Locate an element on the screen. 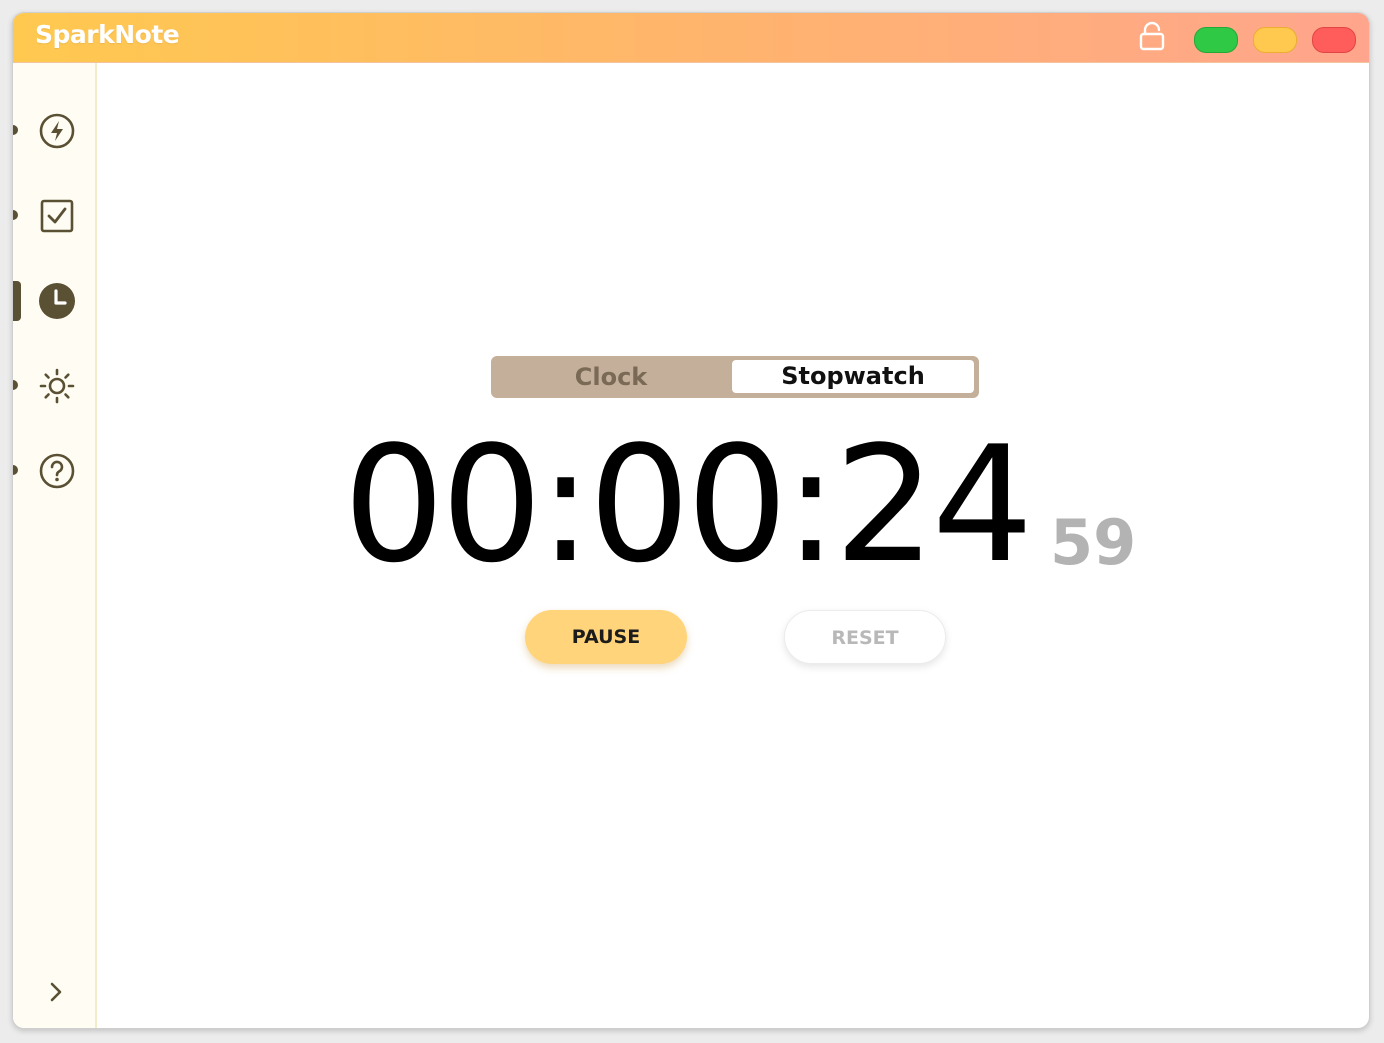 The width and height of the screenshot is (1384, 1043). nav-active-indicator is located at coordinates (17, 301).